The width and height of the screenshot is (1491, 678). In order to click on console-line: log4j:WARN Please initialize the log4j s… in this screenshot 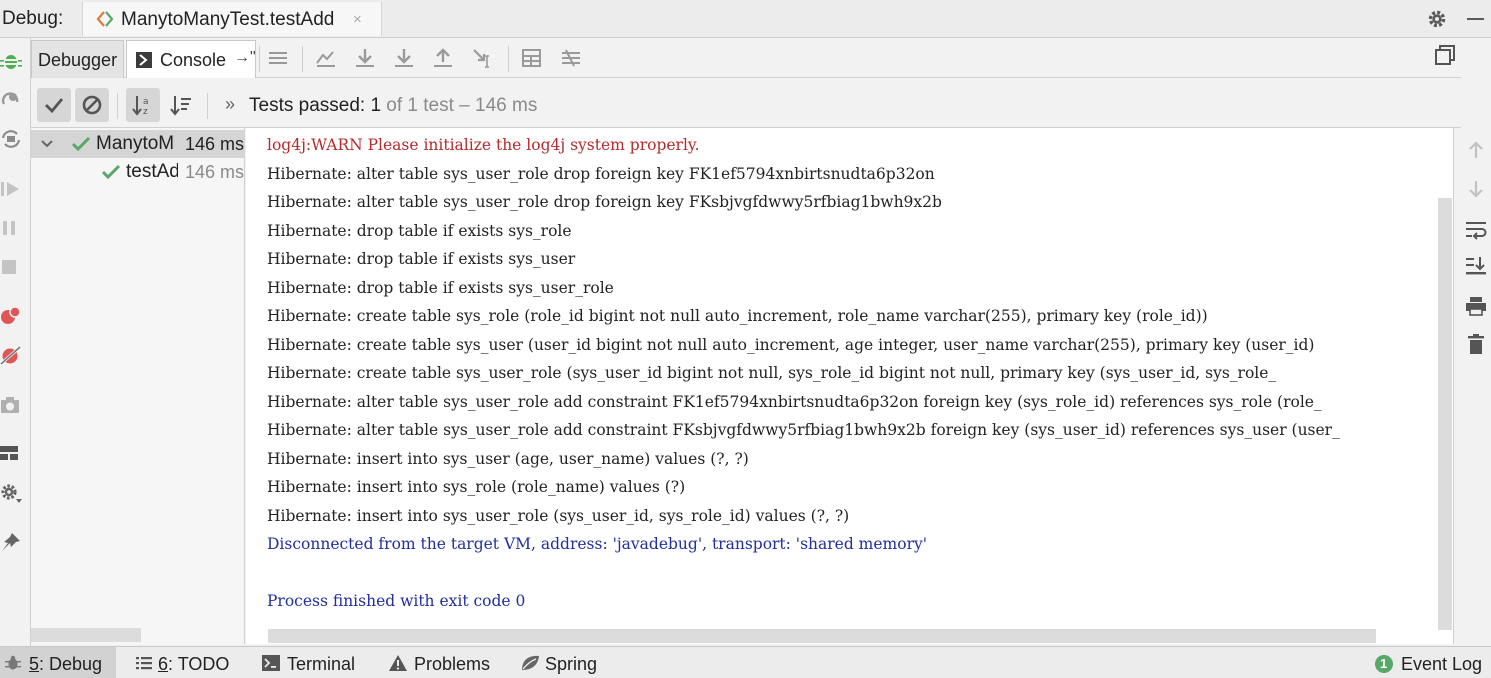, I will do `click(483, 145)`.